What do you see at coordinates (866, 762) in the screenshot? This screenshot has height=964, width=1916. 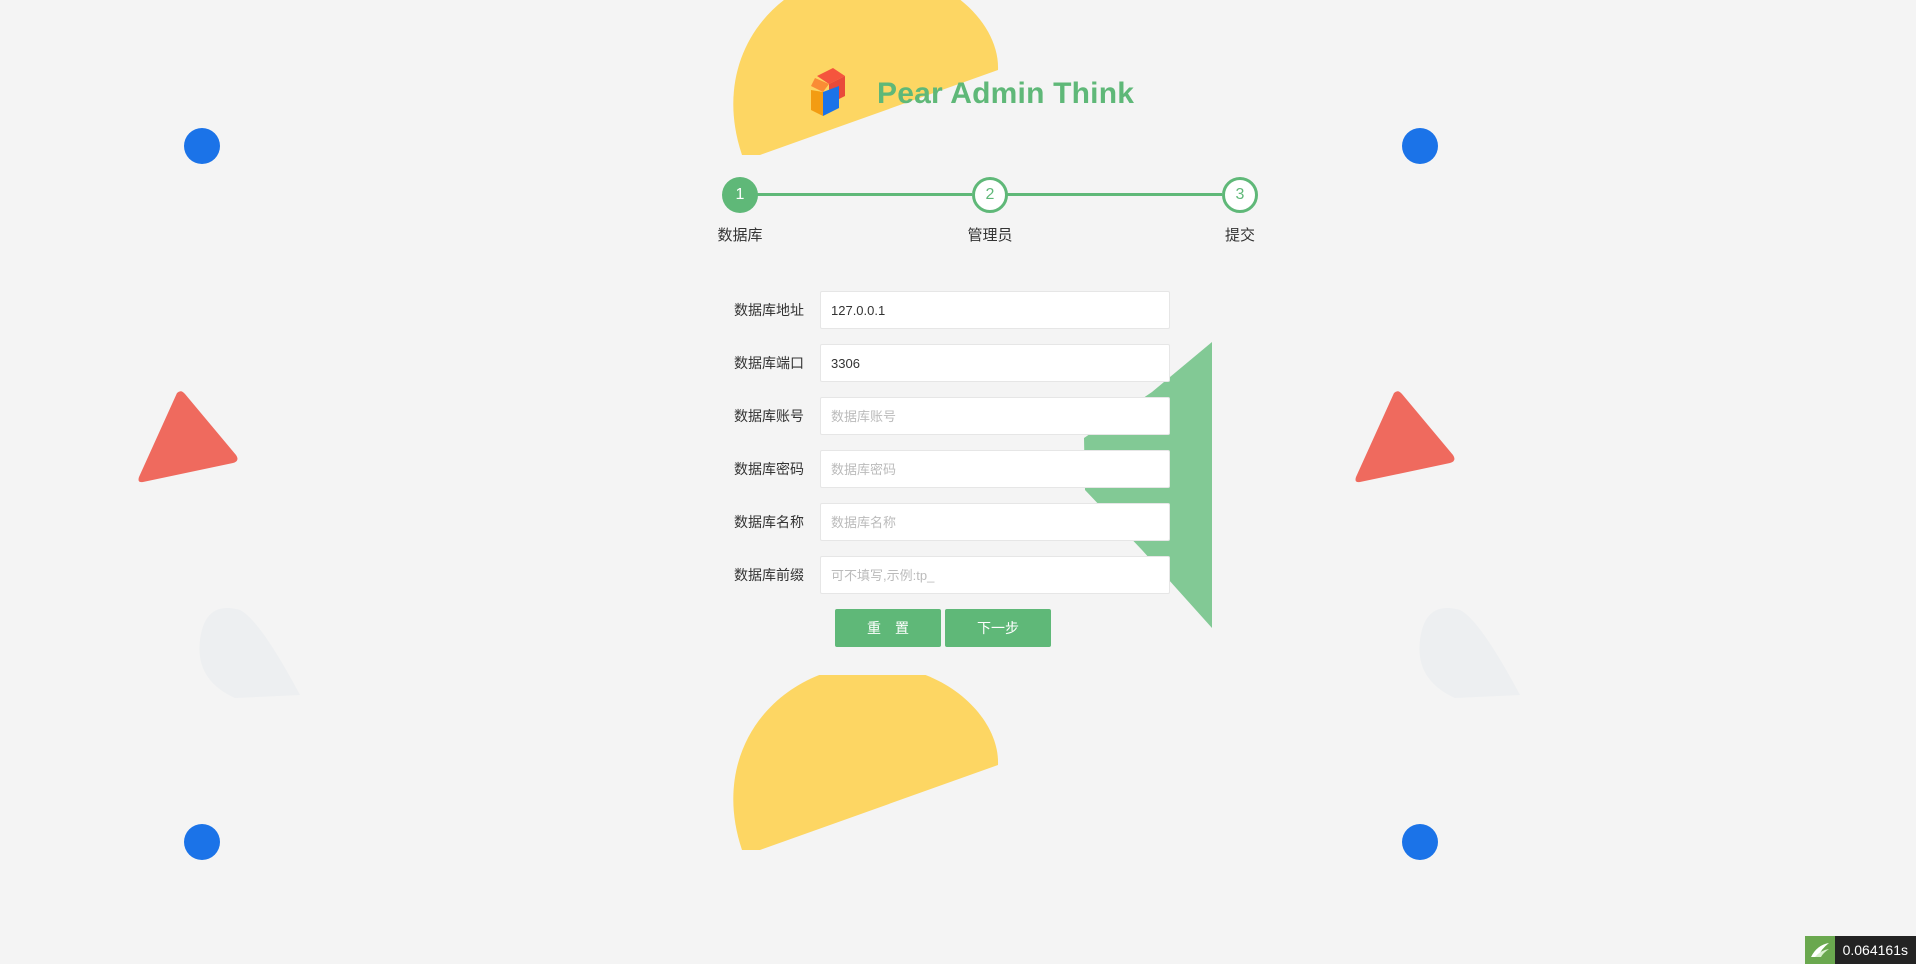 I see `yellow-half-circle-bottom` at bounding box center [866, 762].